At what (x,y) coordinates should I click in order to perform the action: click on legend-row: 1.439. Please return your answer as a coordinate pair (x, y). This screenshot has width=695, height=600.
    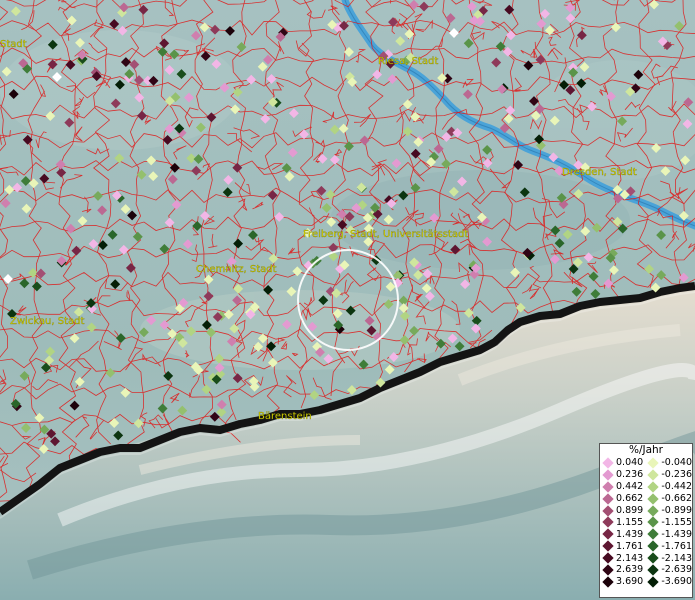
    Looking at the image, I should click on (622, 534).